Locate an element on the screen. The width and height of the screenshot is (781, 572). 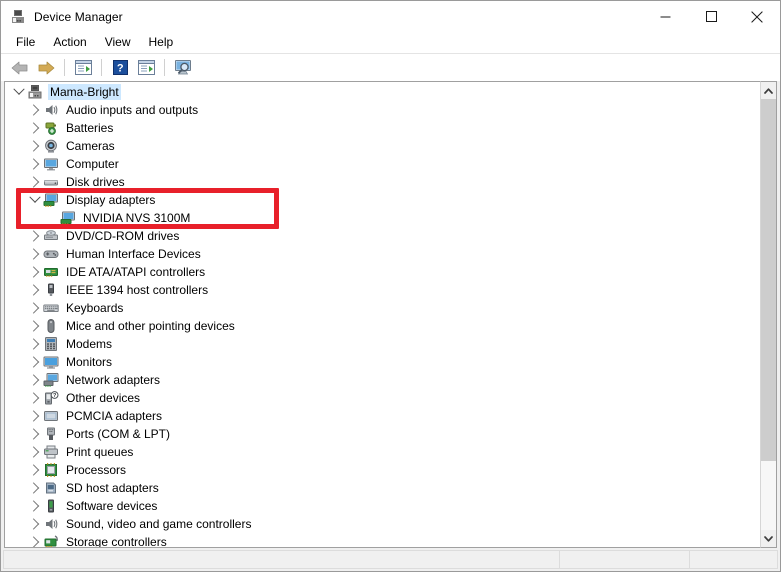
battery-icon is located at coordinates (51, 128).